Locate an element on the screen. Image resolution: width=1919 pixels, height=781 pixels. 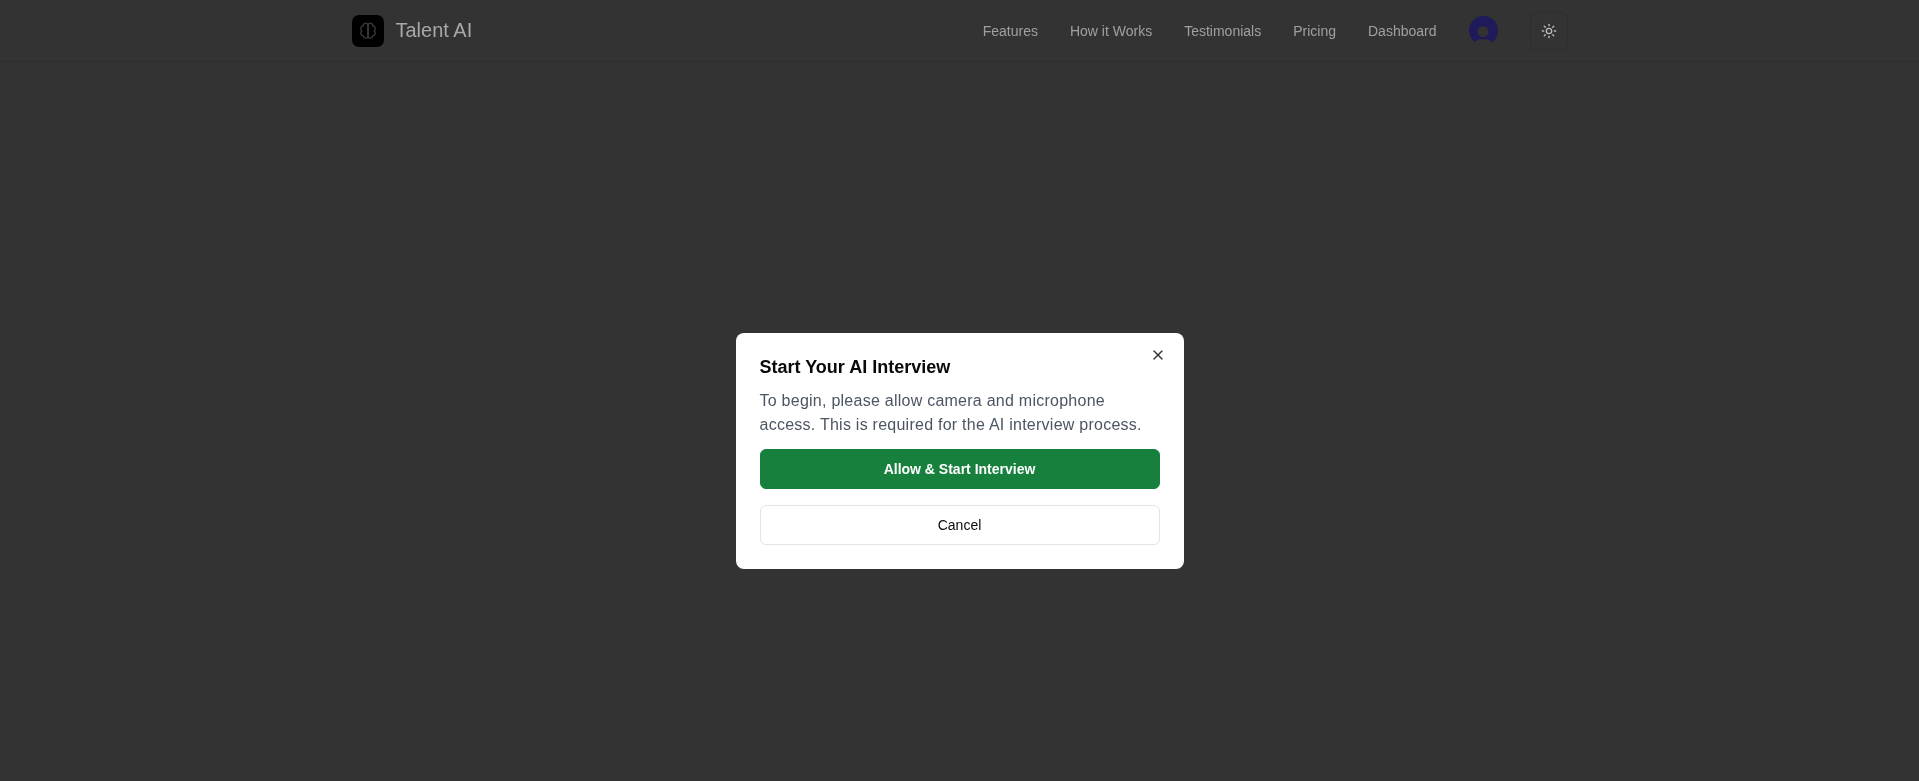
sun-icon is located at coordinates (1548, 30).